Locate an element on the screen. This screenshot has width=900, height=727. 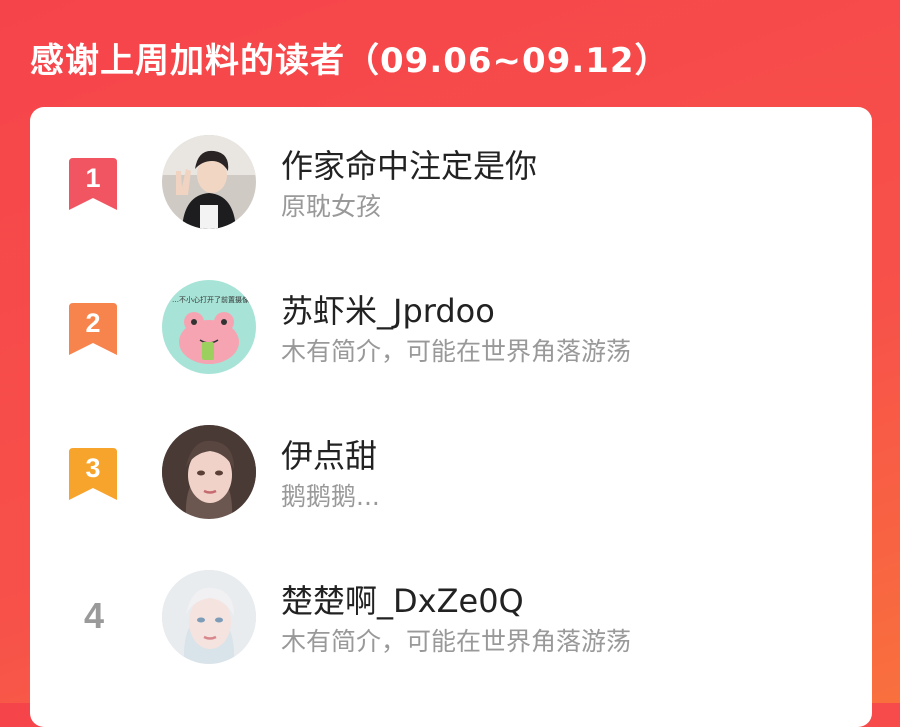
rank-number: 2 is located at coordinates (93, 323).